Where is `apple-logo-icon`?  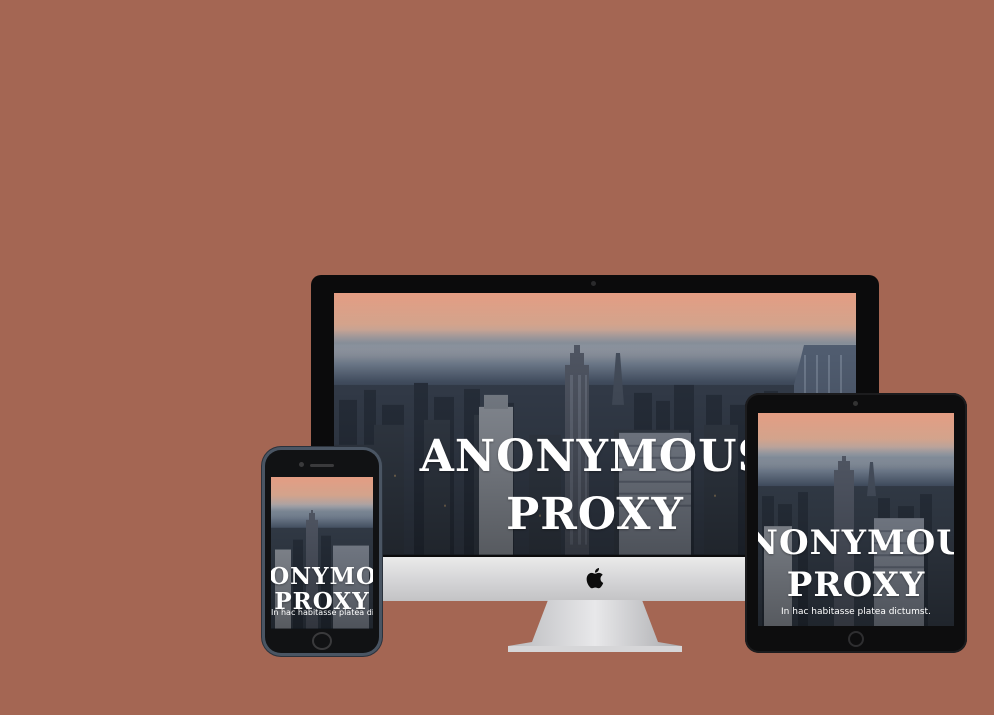
apple-logo-icon is located at coordinates (595, 578).